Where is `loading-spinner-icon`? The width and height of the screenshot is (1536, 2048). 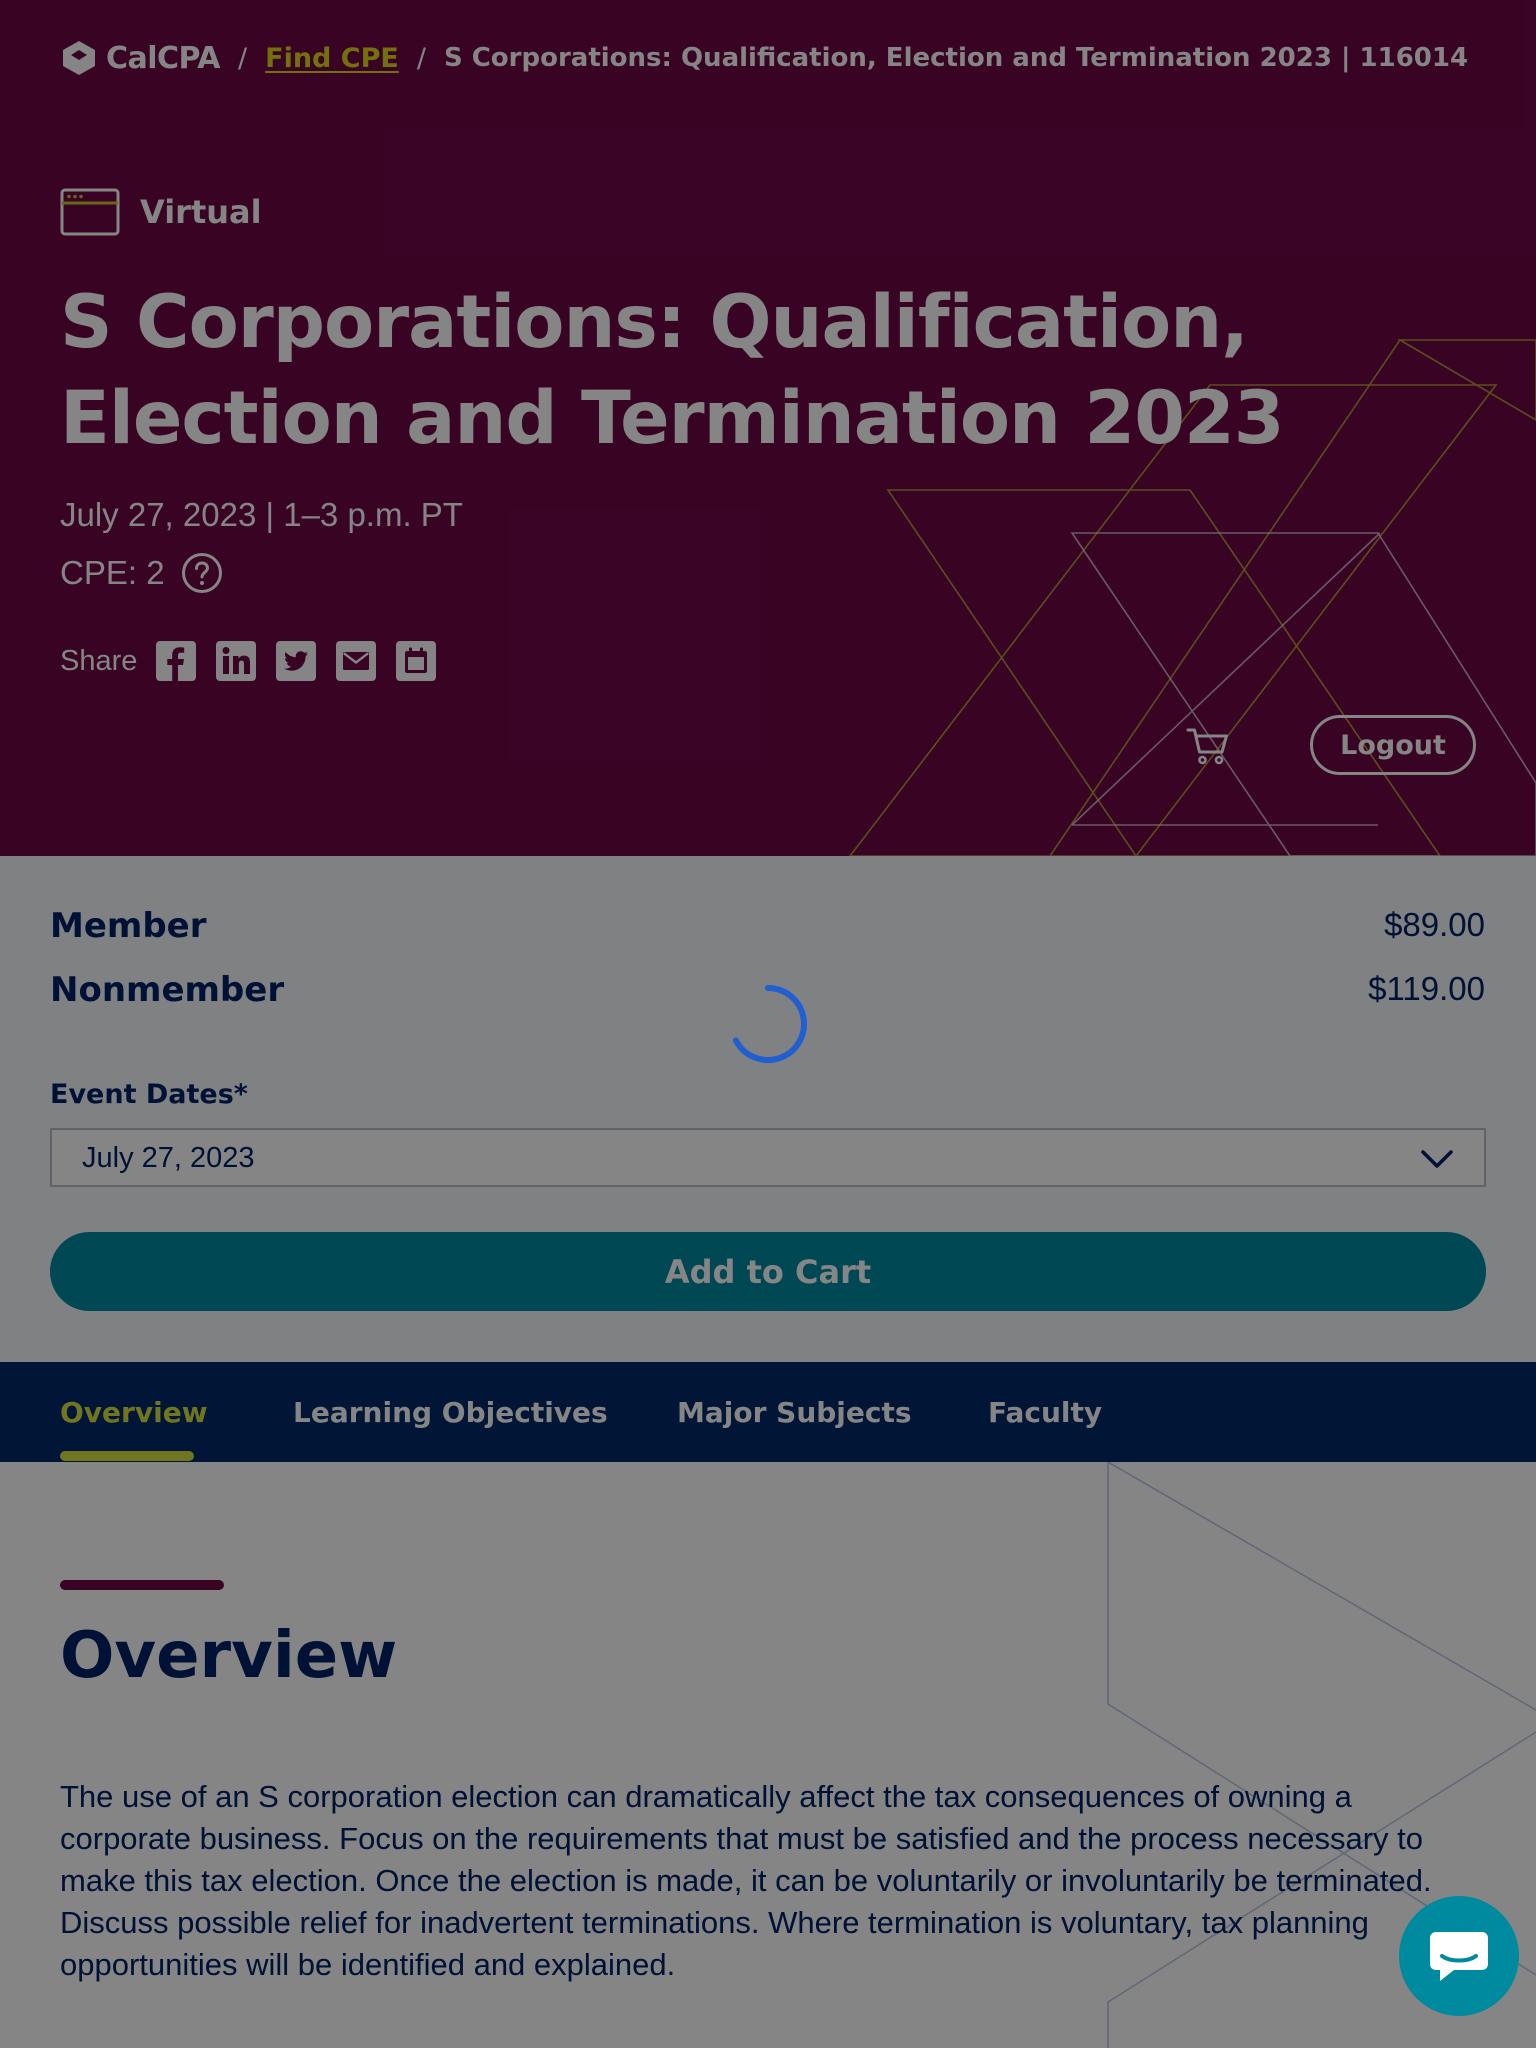 loading-spinner-icon is located at coordinates (769, 1024).